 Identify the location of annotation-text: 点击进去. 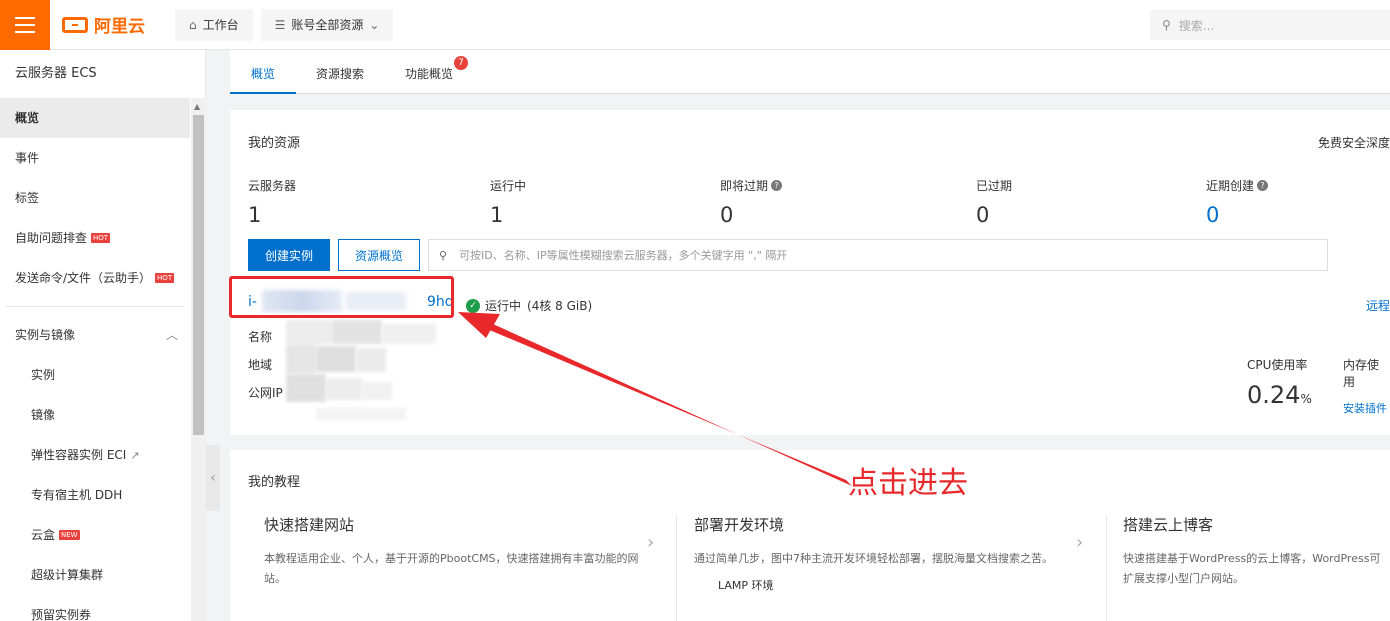
(908, 483).